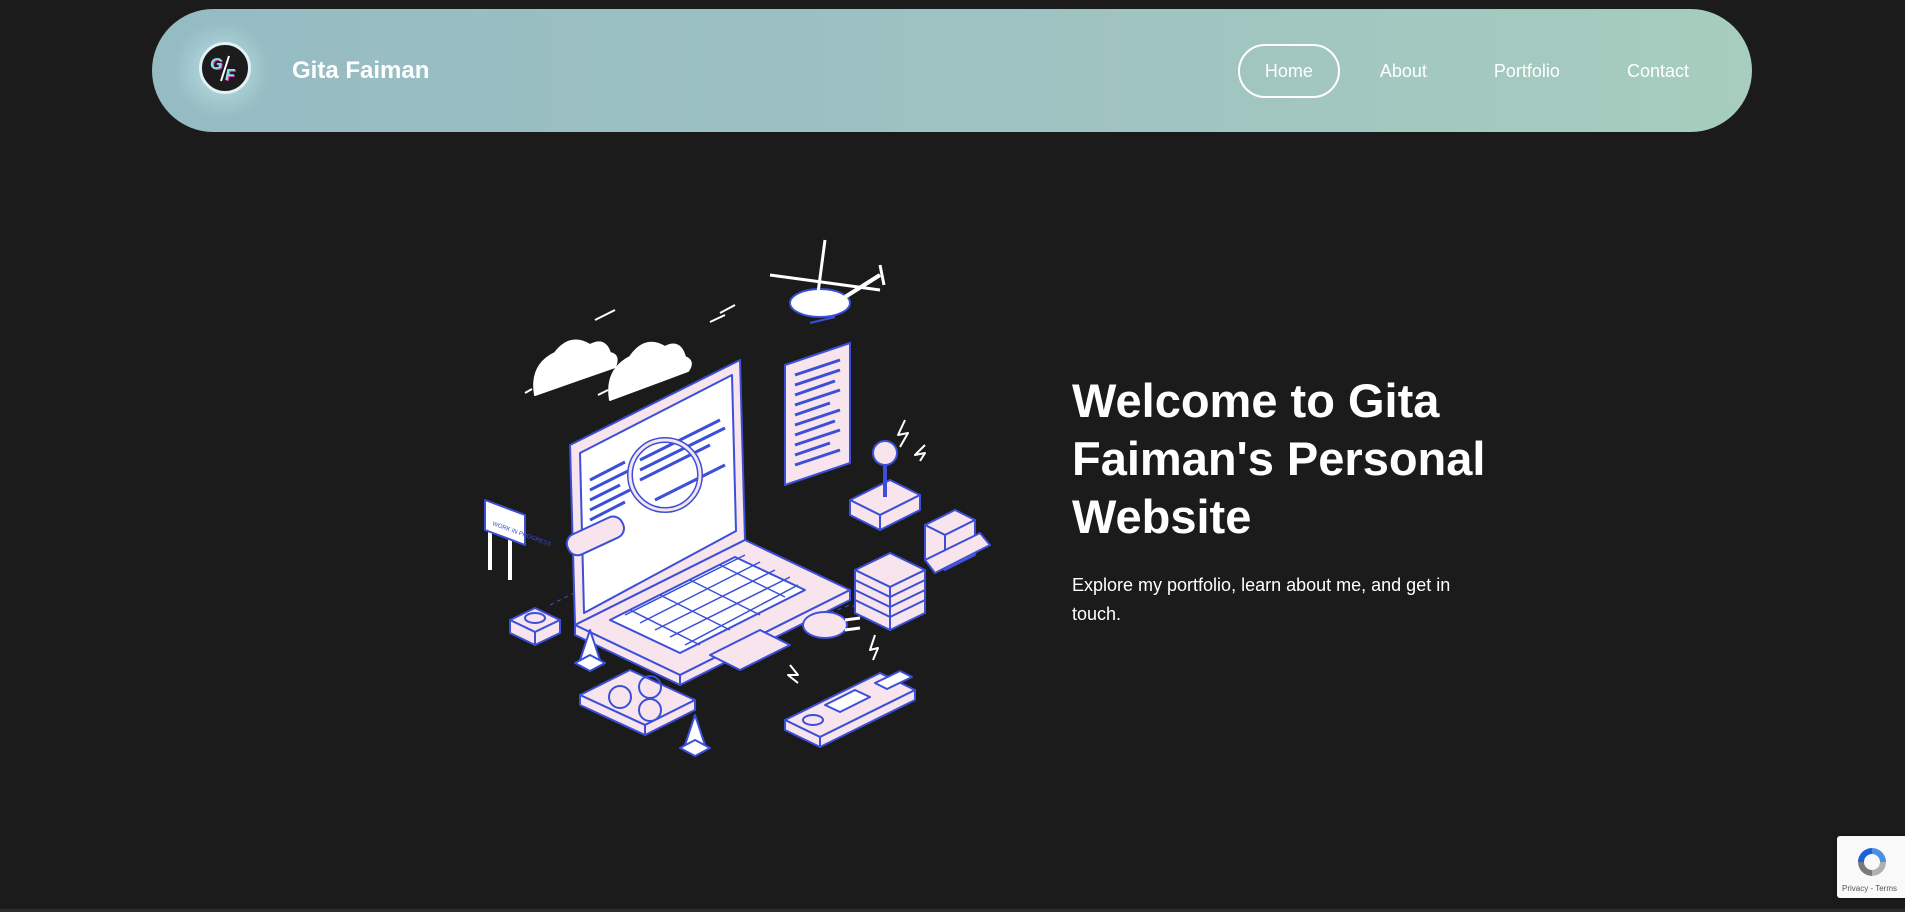 This screenshot has height=912, width=1905. Describe the element at coordinates (827, 281) in the screenshot. I see `helicopter-icon` at that location.